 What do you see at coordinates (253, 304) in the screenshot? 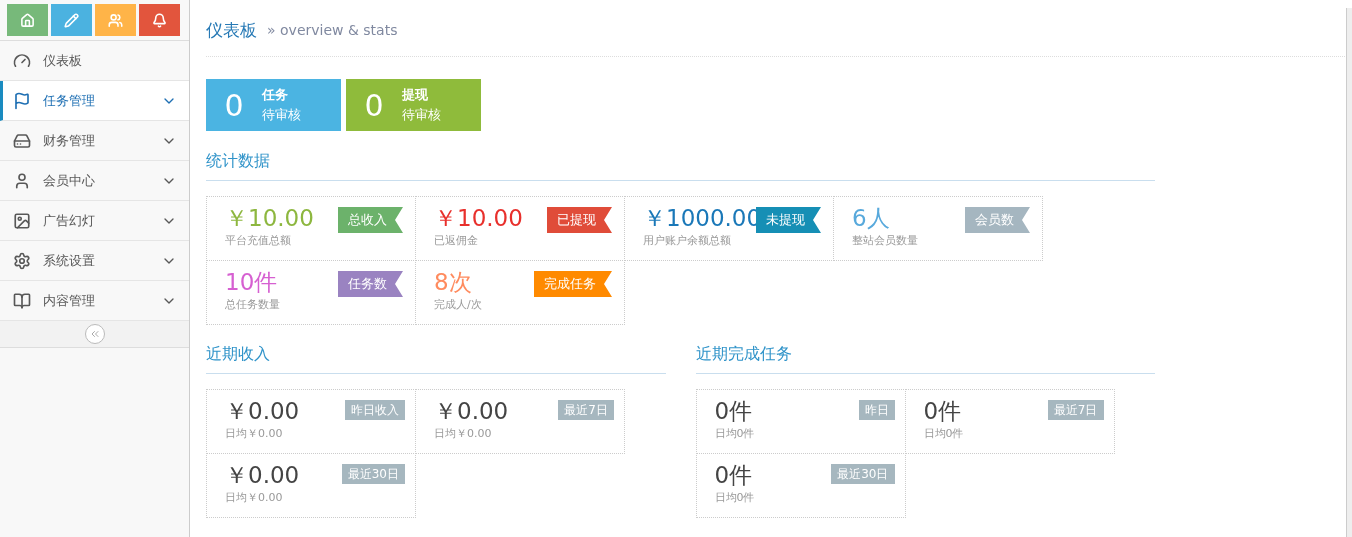
I see `stat-label: 总任务数量` at bounding box center [253, 304].